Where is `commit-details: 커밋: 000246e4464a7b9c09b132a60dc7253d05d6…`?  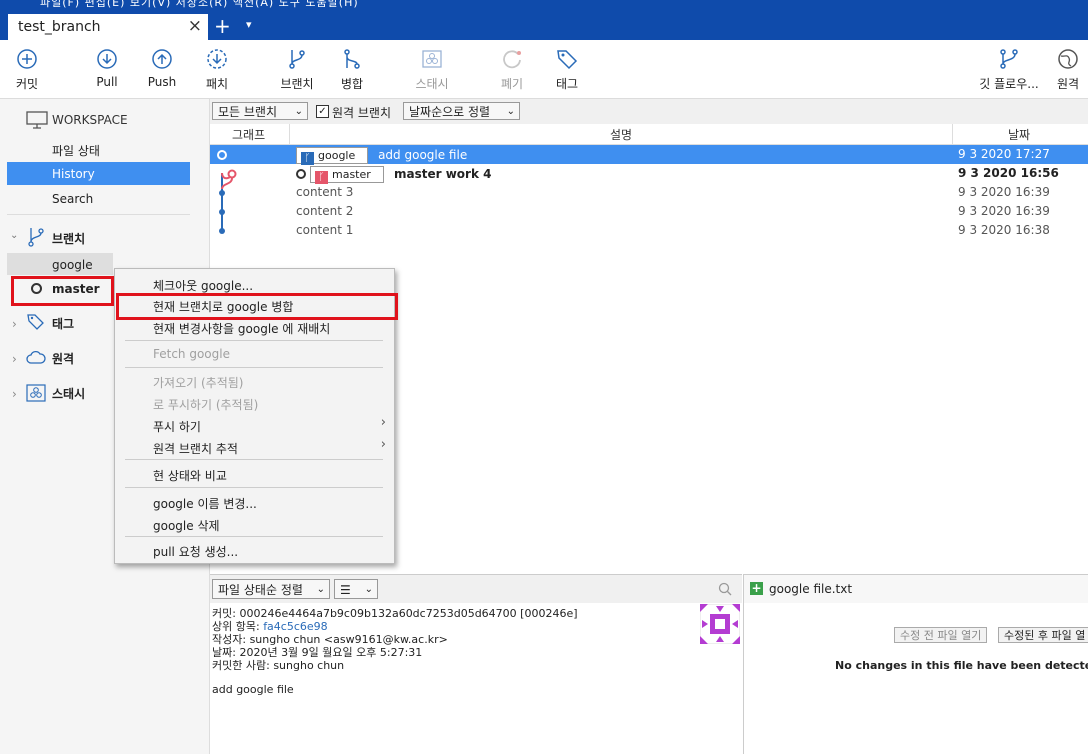
commit-details: 커밋: 000246e4464a7b9c09b132a60dc7253d05d6… is located at coordinates (476, 678).